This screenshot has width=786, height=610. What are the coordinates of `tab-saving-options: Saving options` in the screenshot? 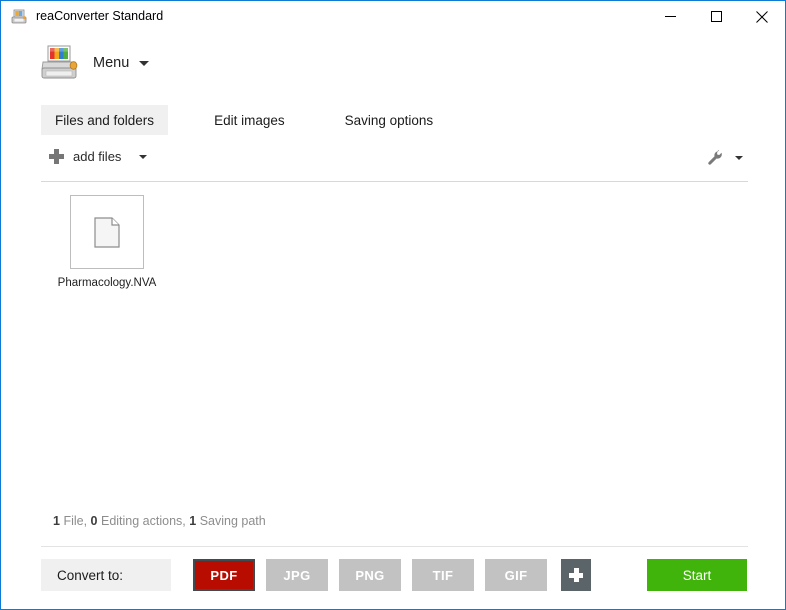 It's located at (389, 120).